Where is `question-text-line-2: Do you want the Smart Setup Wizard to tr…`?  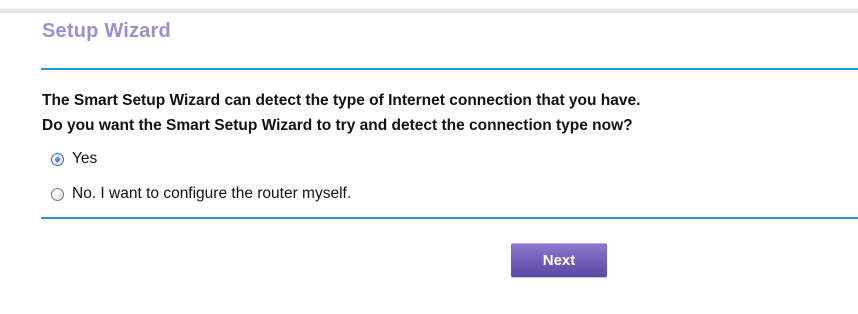 question-text-line-2: Do you want the Smart Setup Wizard to tr… is located at coordinates (337, 125).